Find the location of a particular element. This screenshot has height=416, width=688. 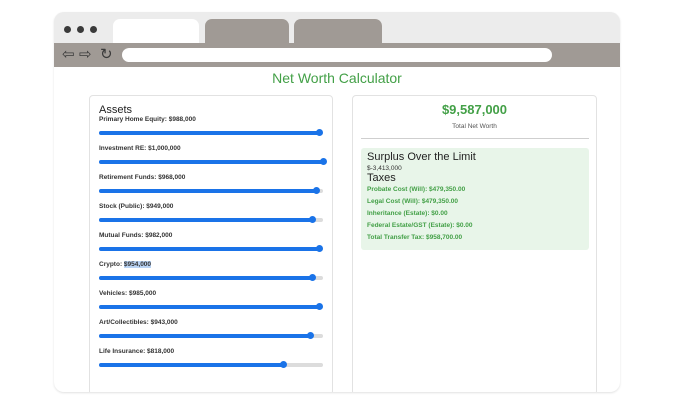

asset-row: Art/Collectibles: $943,000 is located at coordinates (212, 333).